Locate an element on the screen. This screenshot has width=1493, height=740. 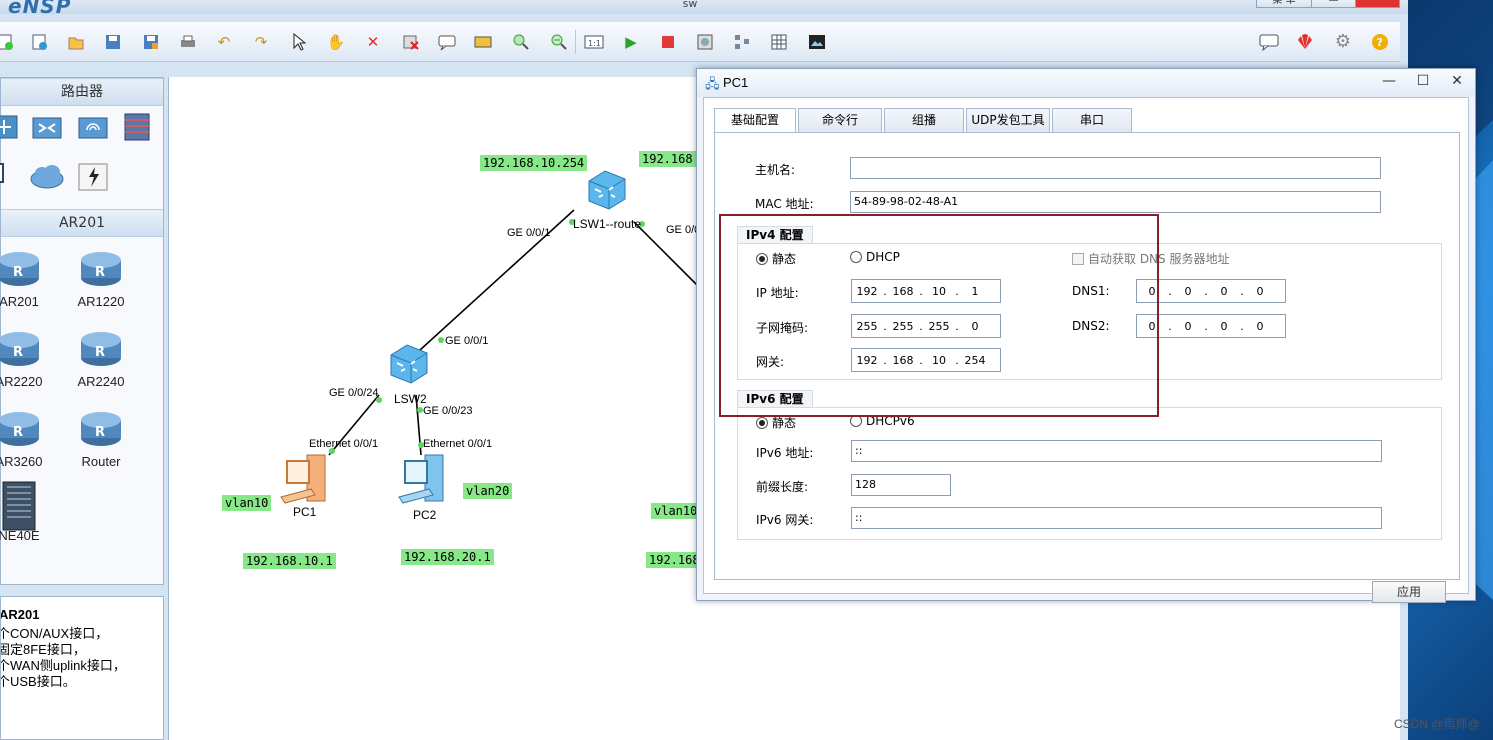
router-ar1220: R AR1220 is located at coordinates (101, 278).